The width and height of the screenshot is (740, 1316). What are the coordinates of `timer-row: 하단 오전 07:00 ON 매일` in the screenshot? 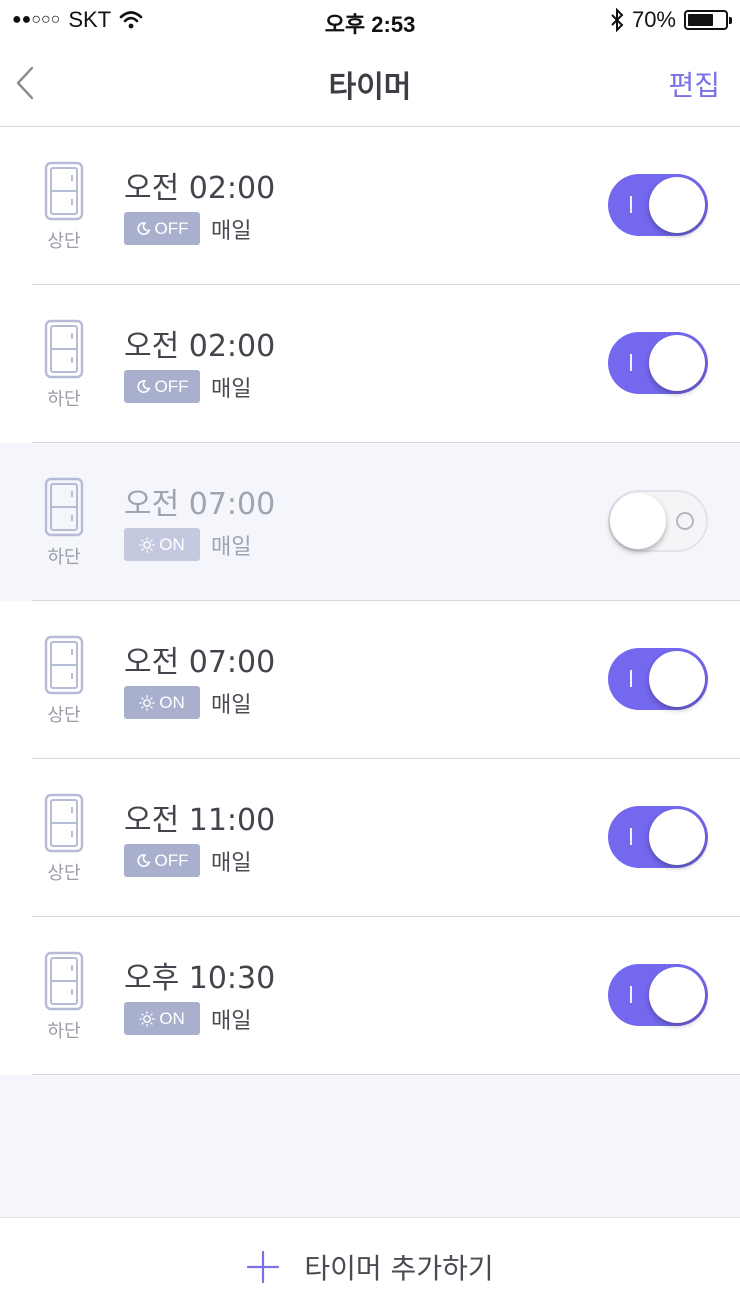 It's located at (370, 522).